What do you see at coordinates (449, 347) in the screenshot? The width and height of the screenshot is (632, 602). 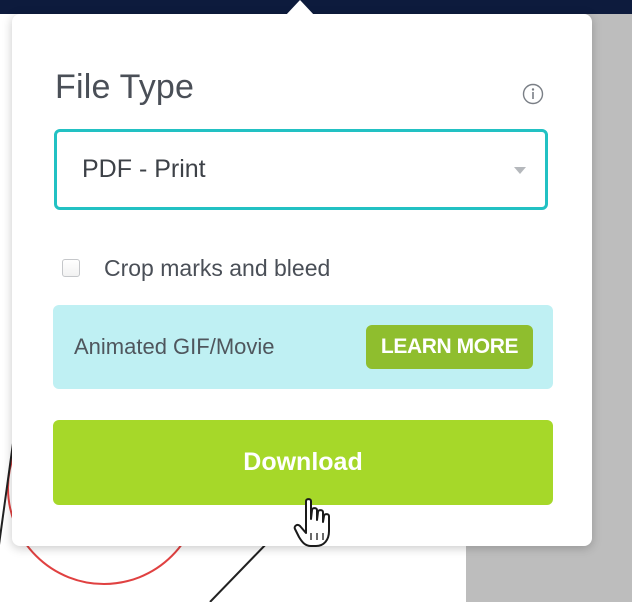 I see `learn-more-button: LEARN MORE` at bounding box center [449, 347].